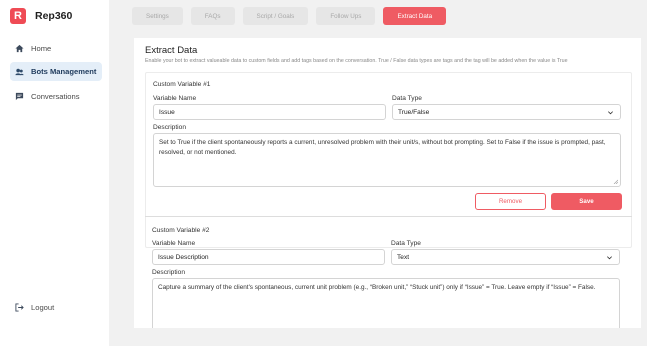 The width and height of the screenshot is (647, 346). What do you see at coordinates (19, 307) in the screenshot?
I see `logout-icon` at bounding box center [19, 307].